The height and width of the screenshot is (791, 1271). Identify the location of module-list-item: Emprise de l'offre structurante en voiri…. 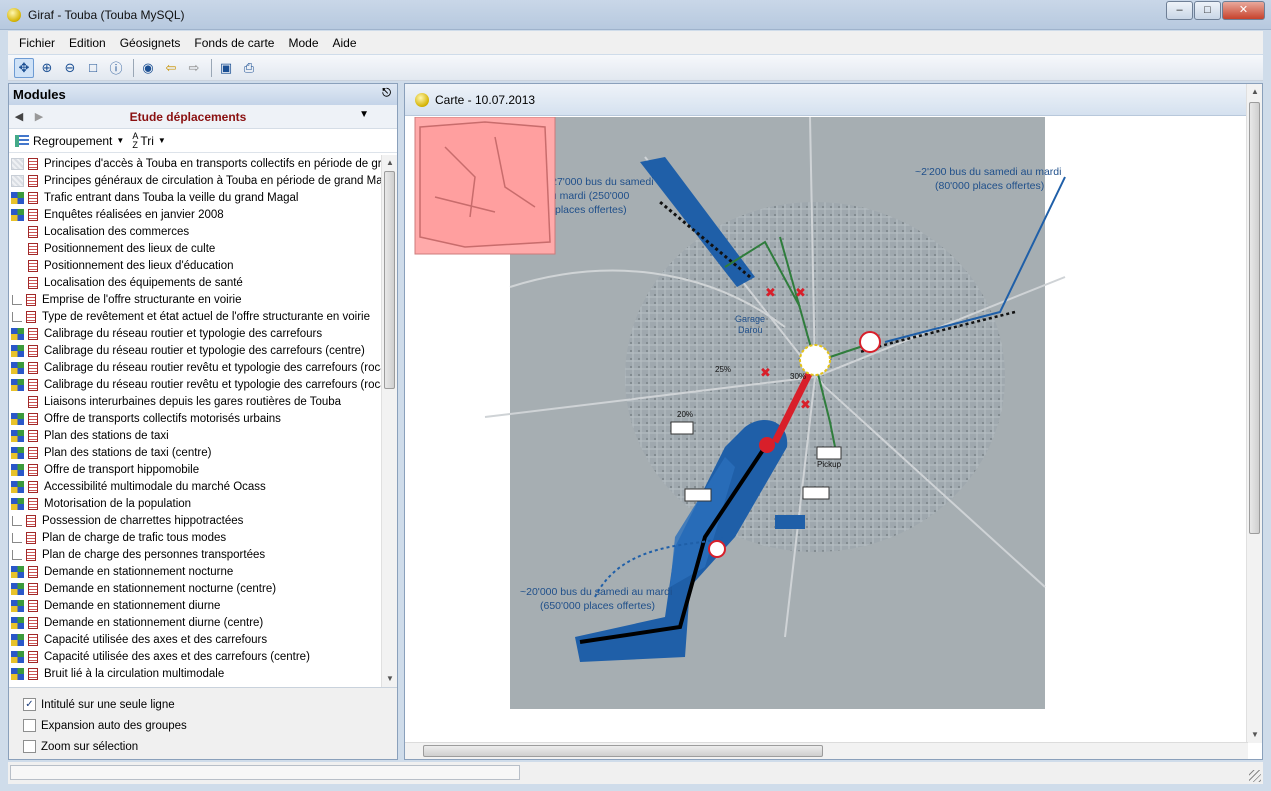
(195, 299).